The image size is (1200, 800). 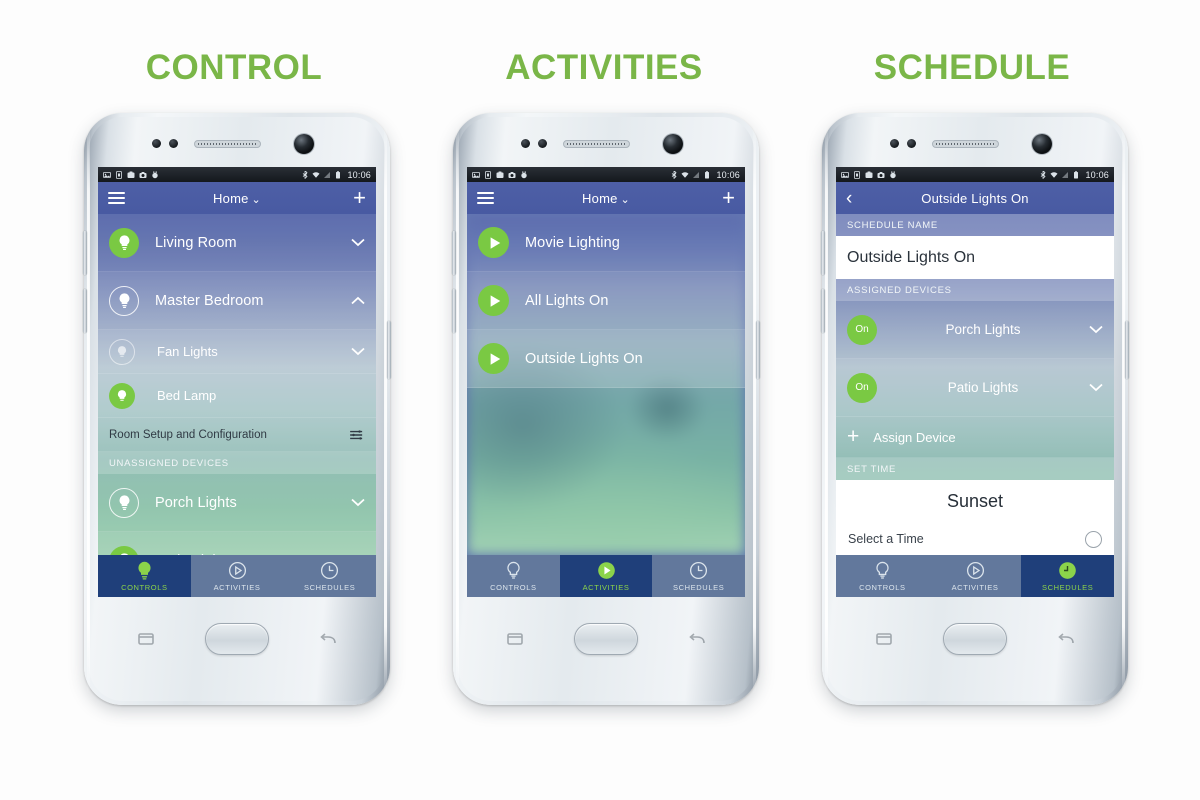 What do you see at coordinates (237, 503) in the screenshot?
I see `list-item: Porch Lights` at bounding box center [237, 503].